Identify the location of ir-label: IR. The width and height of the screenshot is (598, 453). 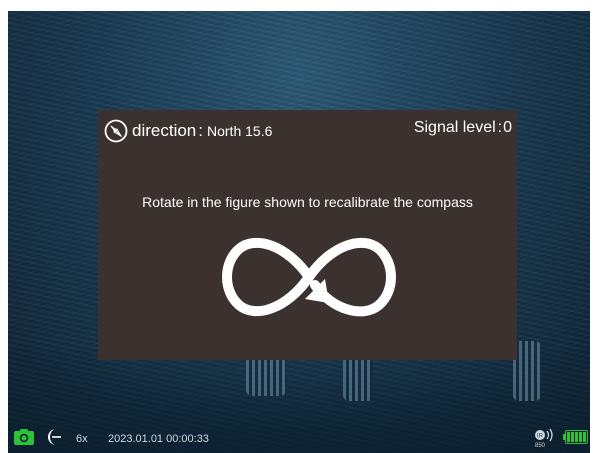
(540, 437).